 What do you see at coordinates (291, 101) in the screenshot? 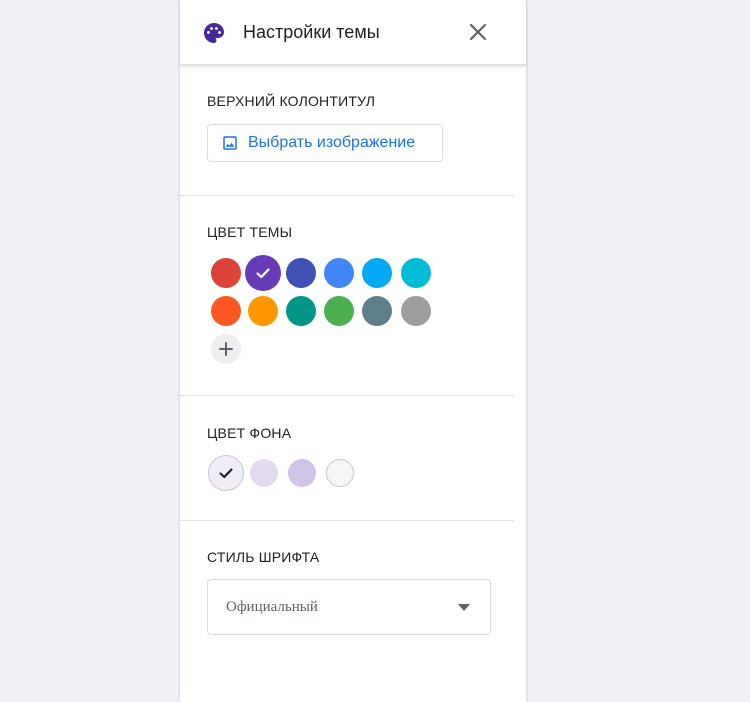
I see `header-image-label: ВЕРХНИЙ КОЛОНТИТУЛ` at bounding box center [291, 101].